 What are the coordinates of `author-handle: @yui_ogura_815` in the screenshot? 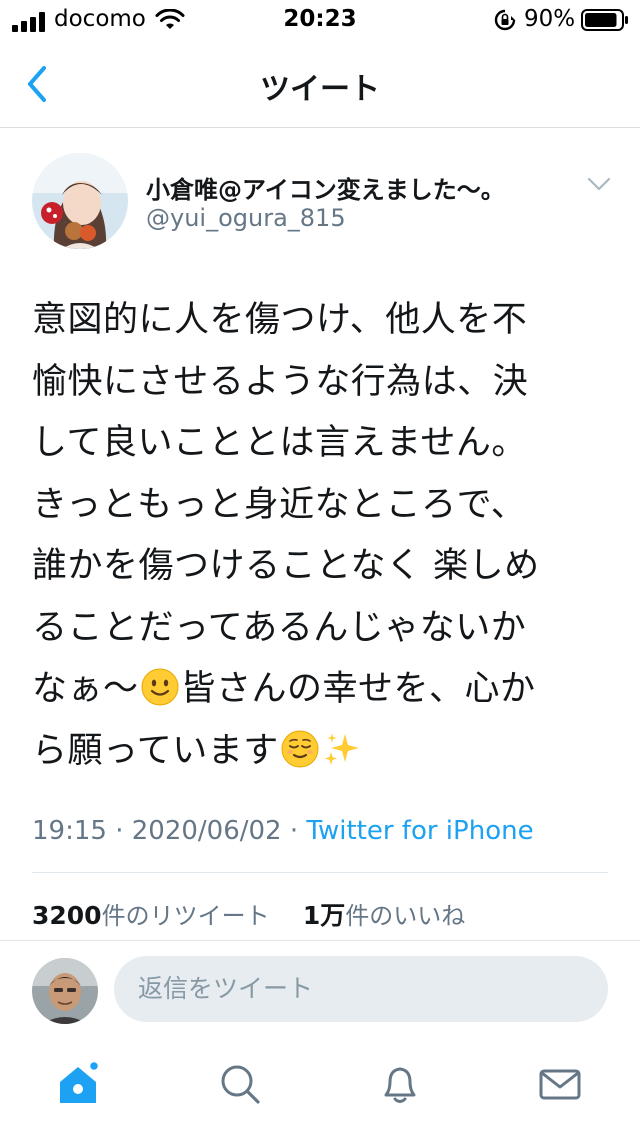 It's located at (246, 218).